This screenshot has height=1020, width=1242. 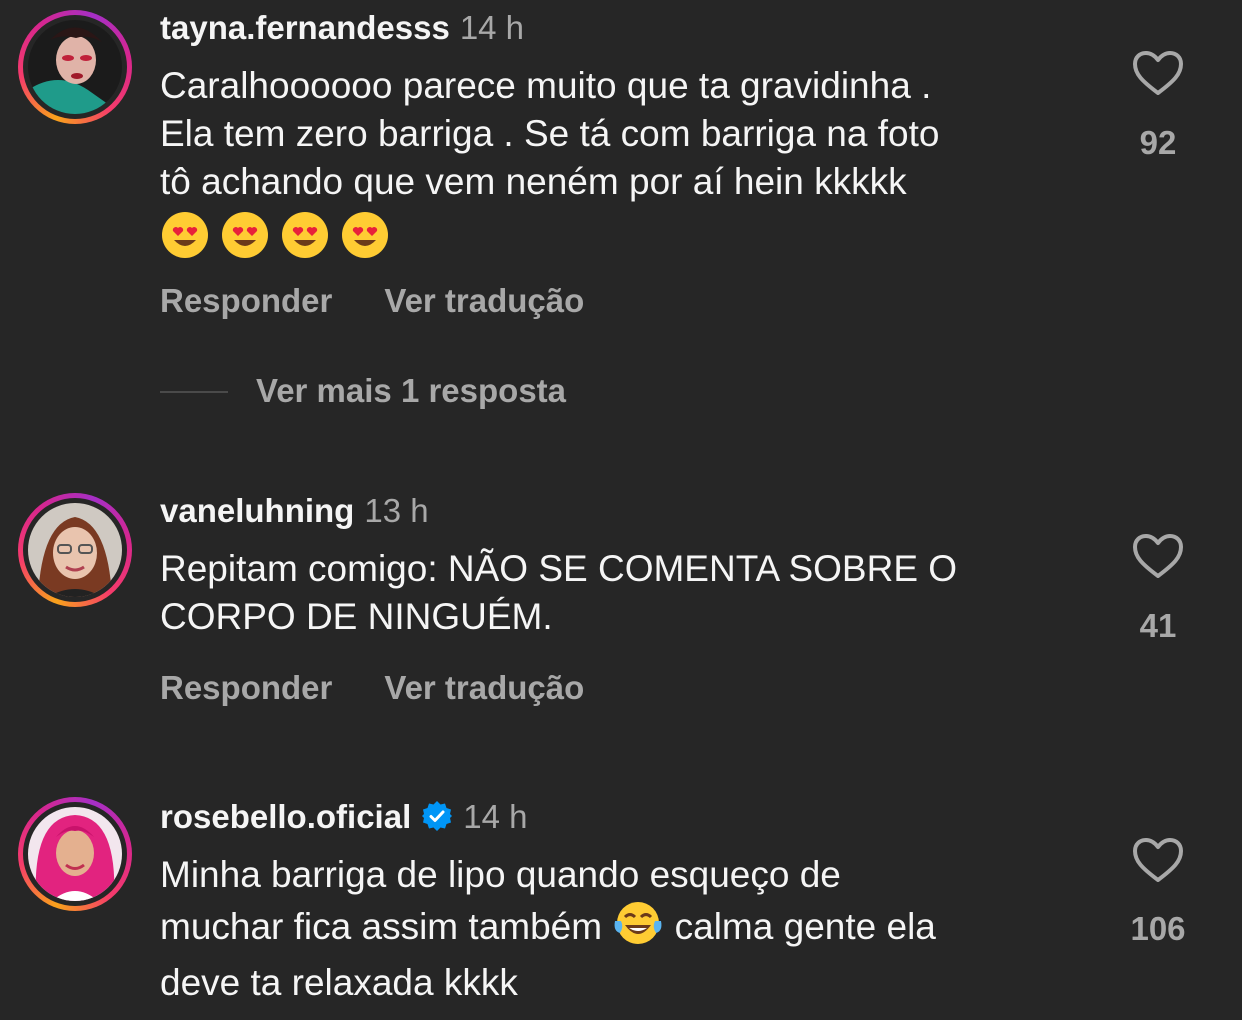 I want to click on like-count: 92, so click(x=1158, y=142).